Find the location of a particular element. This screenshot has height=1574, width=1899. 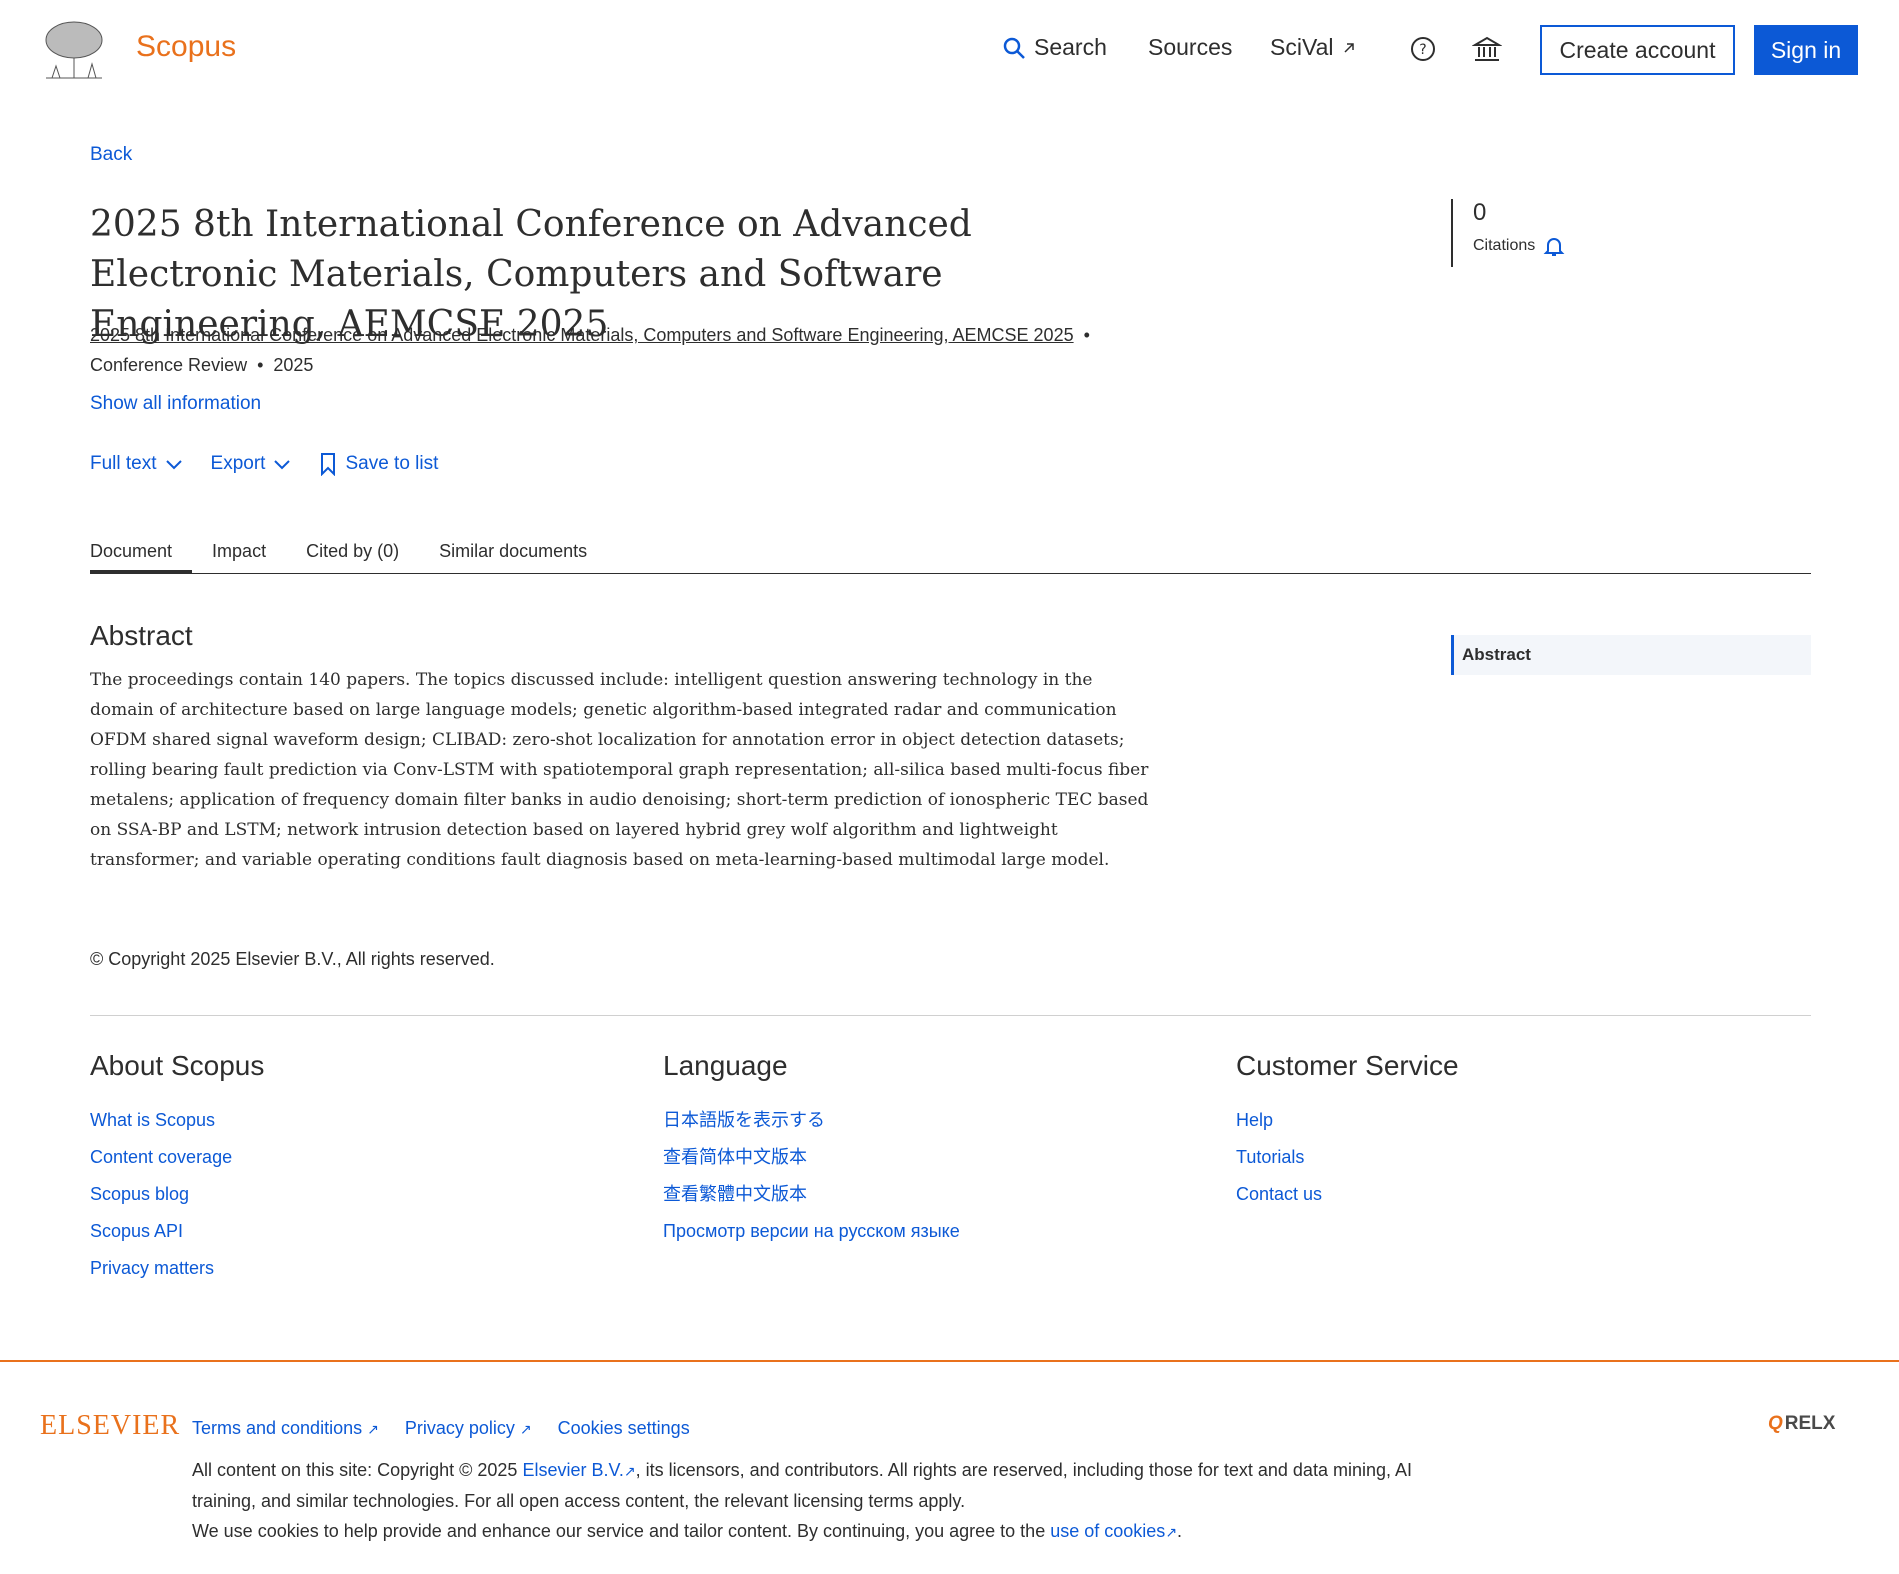

privacy-policy-link: Privacy policy ↗ is located at coordinates (468, 1428).